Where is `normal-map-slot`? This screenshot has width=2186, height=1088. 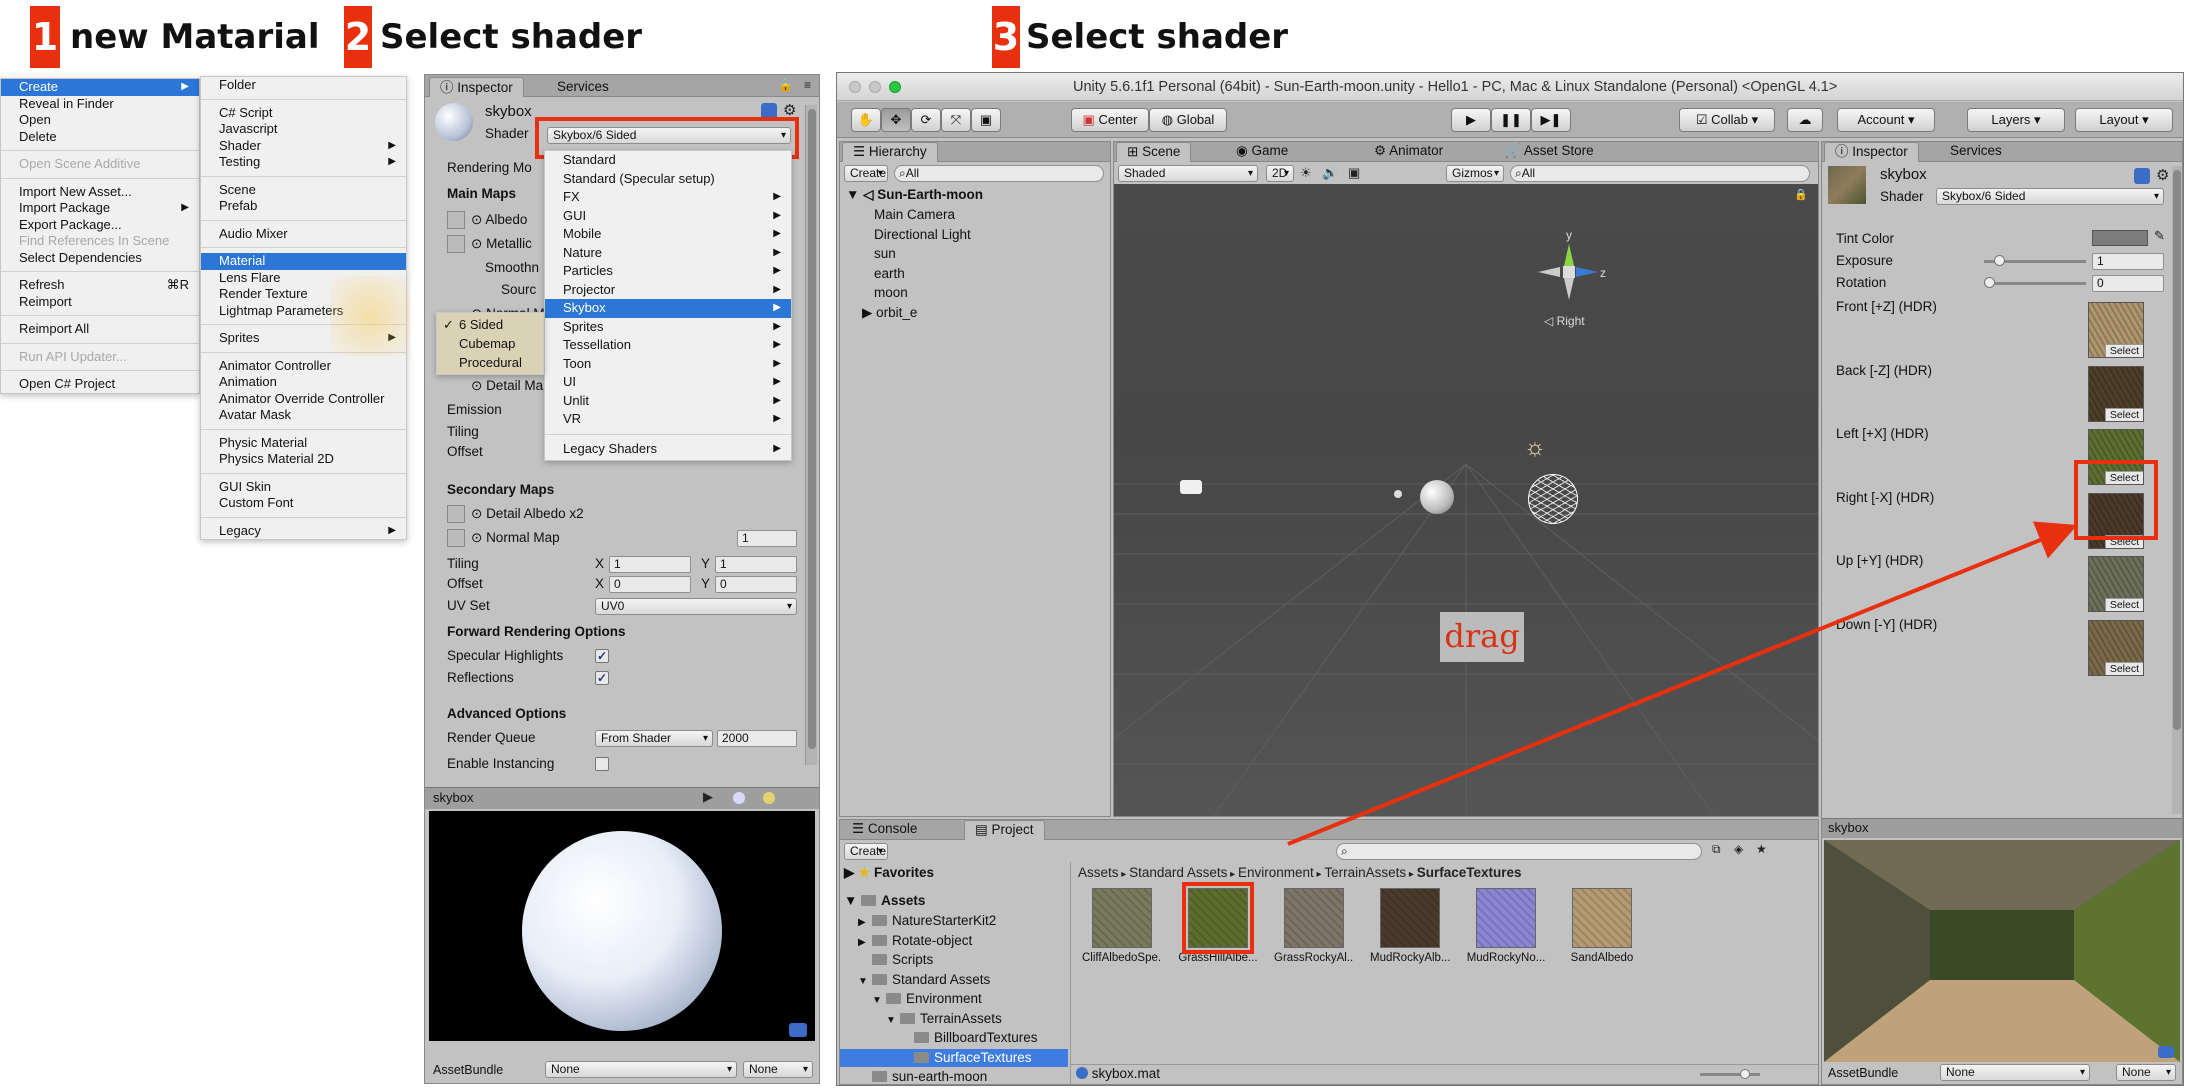
normal-map-slot is located at coordinates (456, 538).